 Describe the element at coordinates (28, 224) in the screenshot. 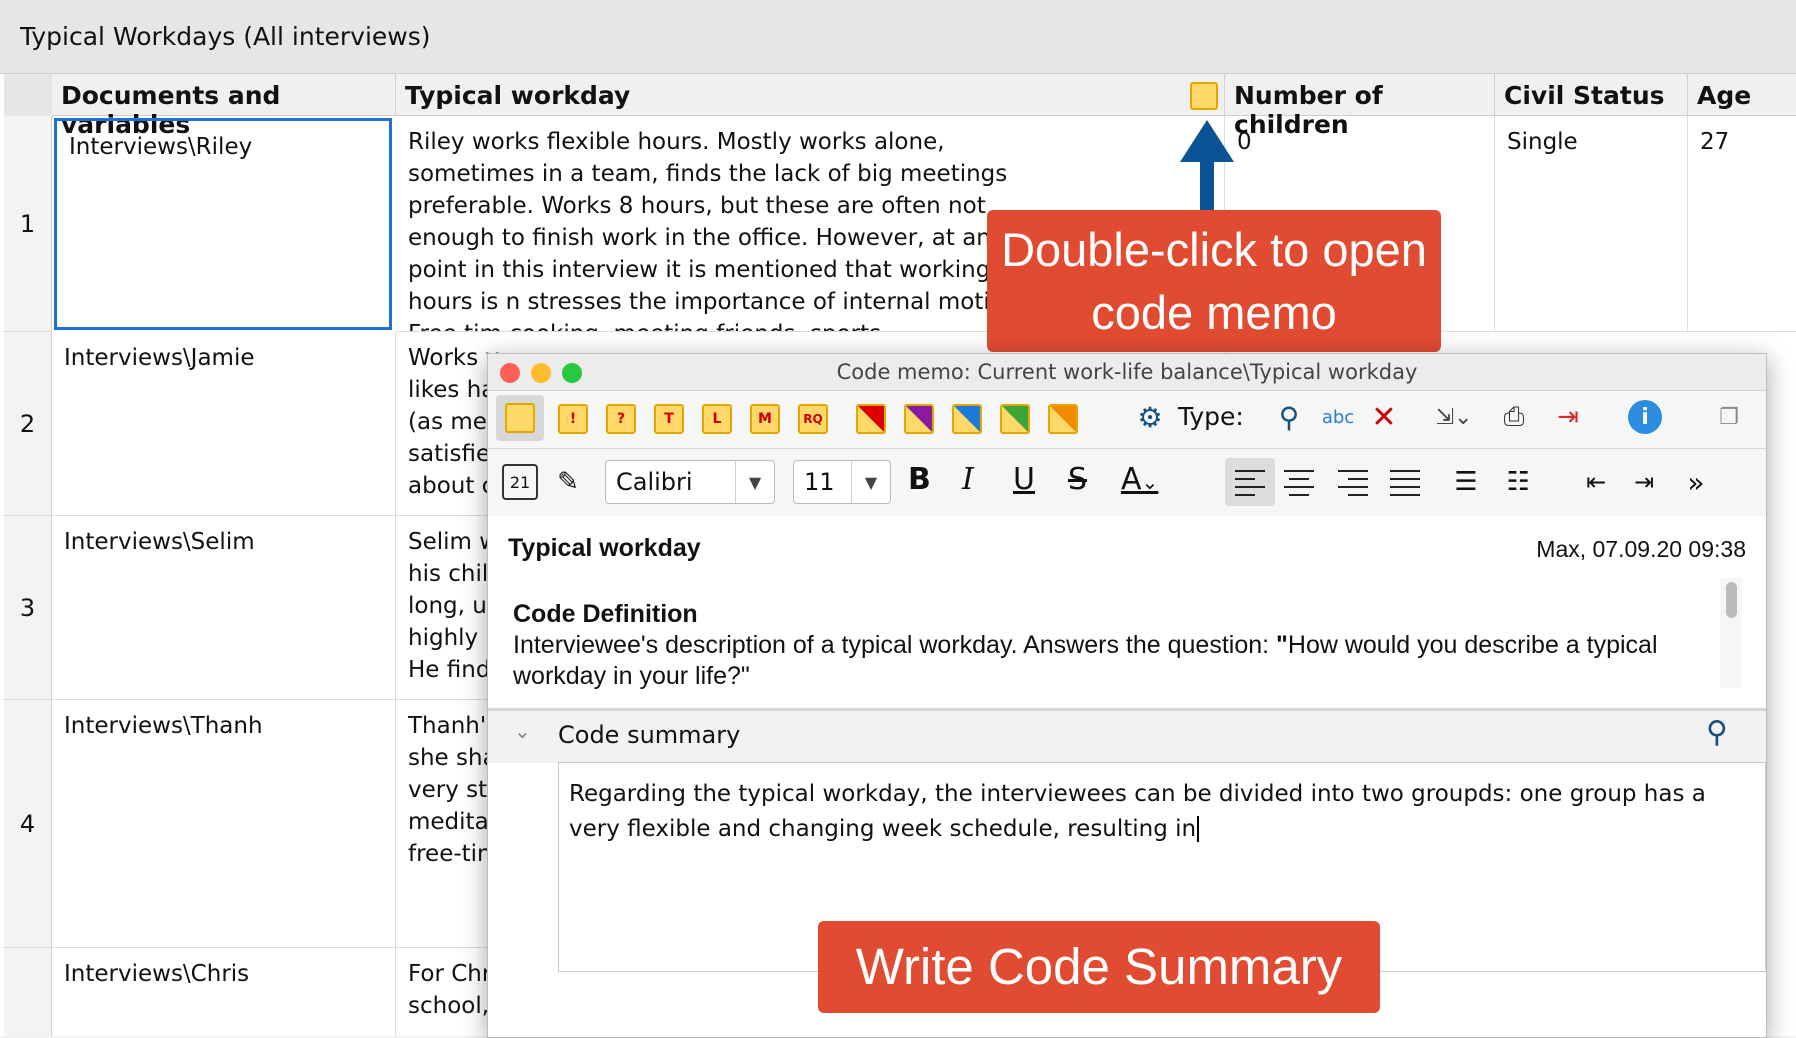

I see `row-number: 1` at that location.